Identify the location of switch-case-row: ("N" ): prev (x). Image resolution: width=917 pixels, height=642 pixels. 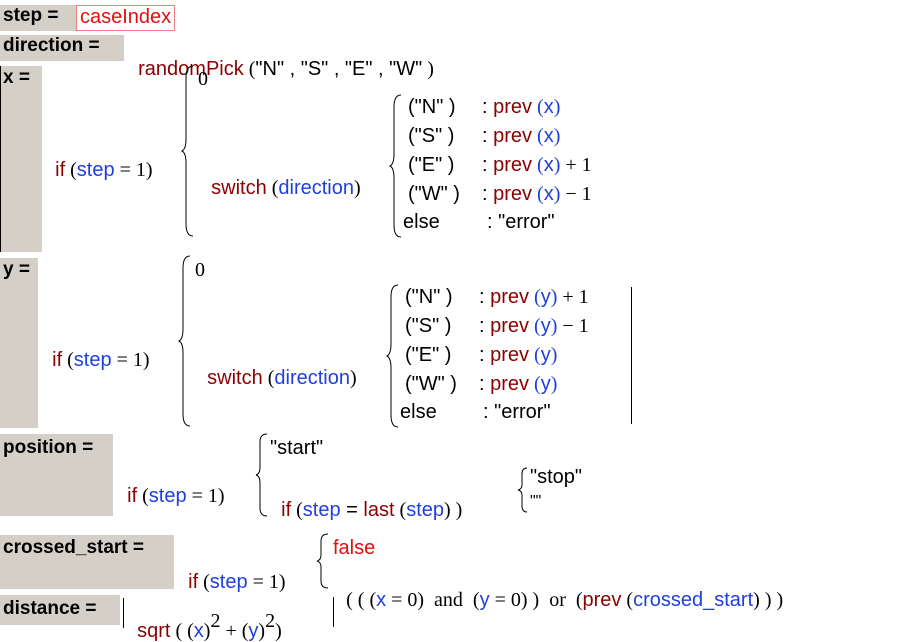
(538, 107).